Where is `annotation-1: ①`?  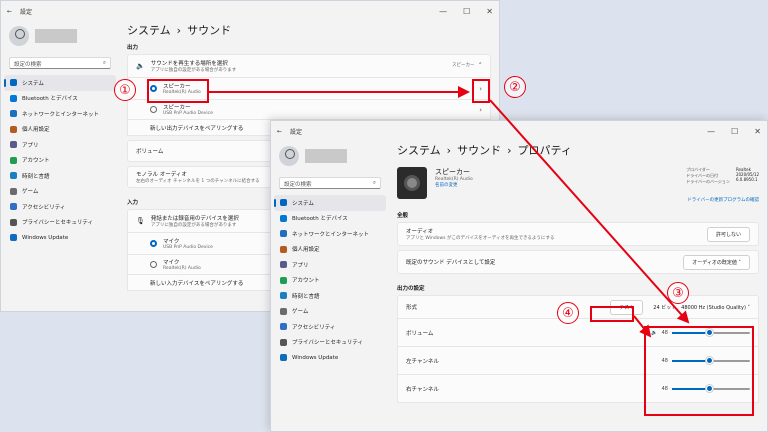 annotation-1: ① is located at coordinates (125, 90).